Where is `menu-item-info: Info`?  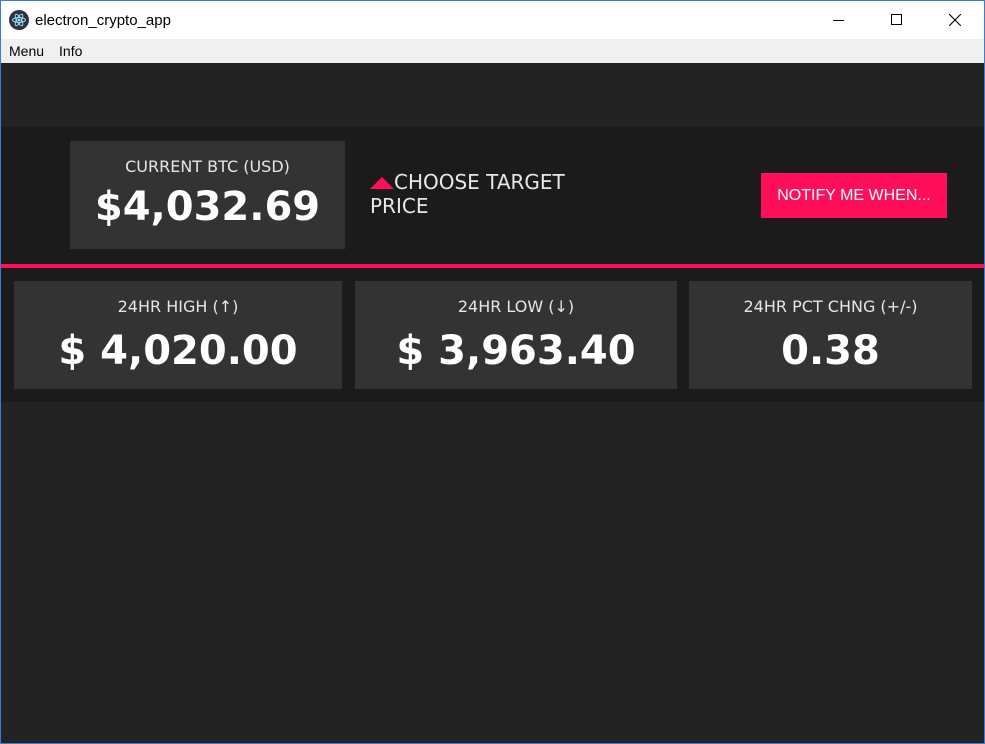
menu-item-info: Info is located at coordinates (70, 51).